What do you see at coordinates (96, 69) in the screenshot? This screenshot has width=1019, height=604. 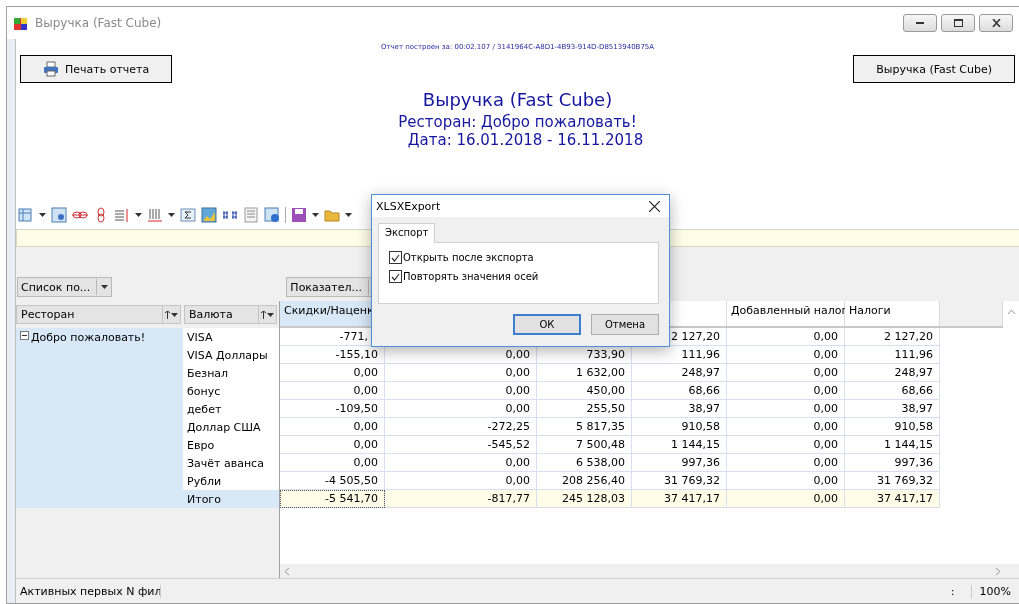 I see `print-report-button: Печать отчета` at bounding box center [96, 69].